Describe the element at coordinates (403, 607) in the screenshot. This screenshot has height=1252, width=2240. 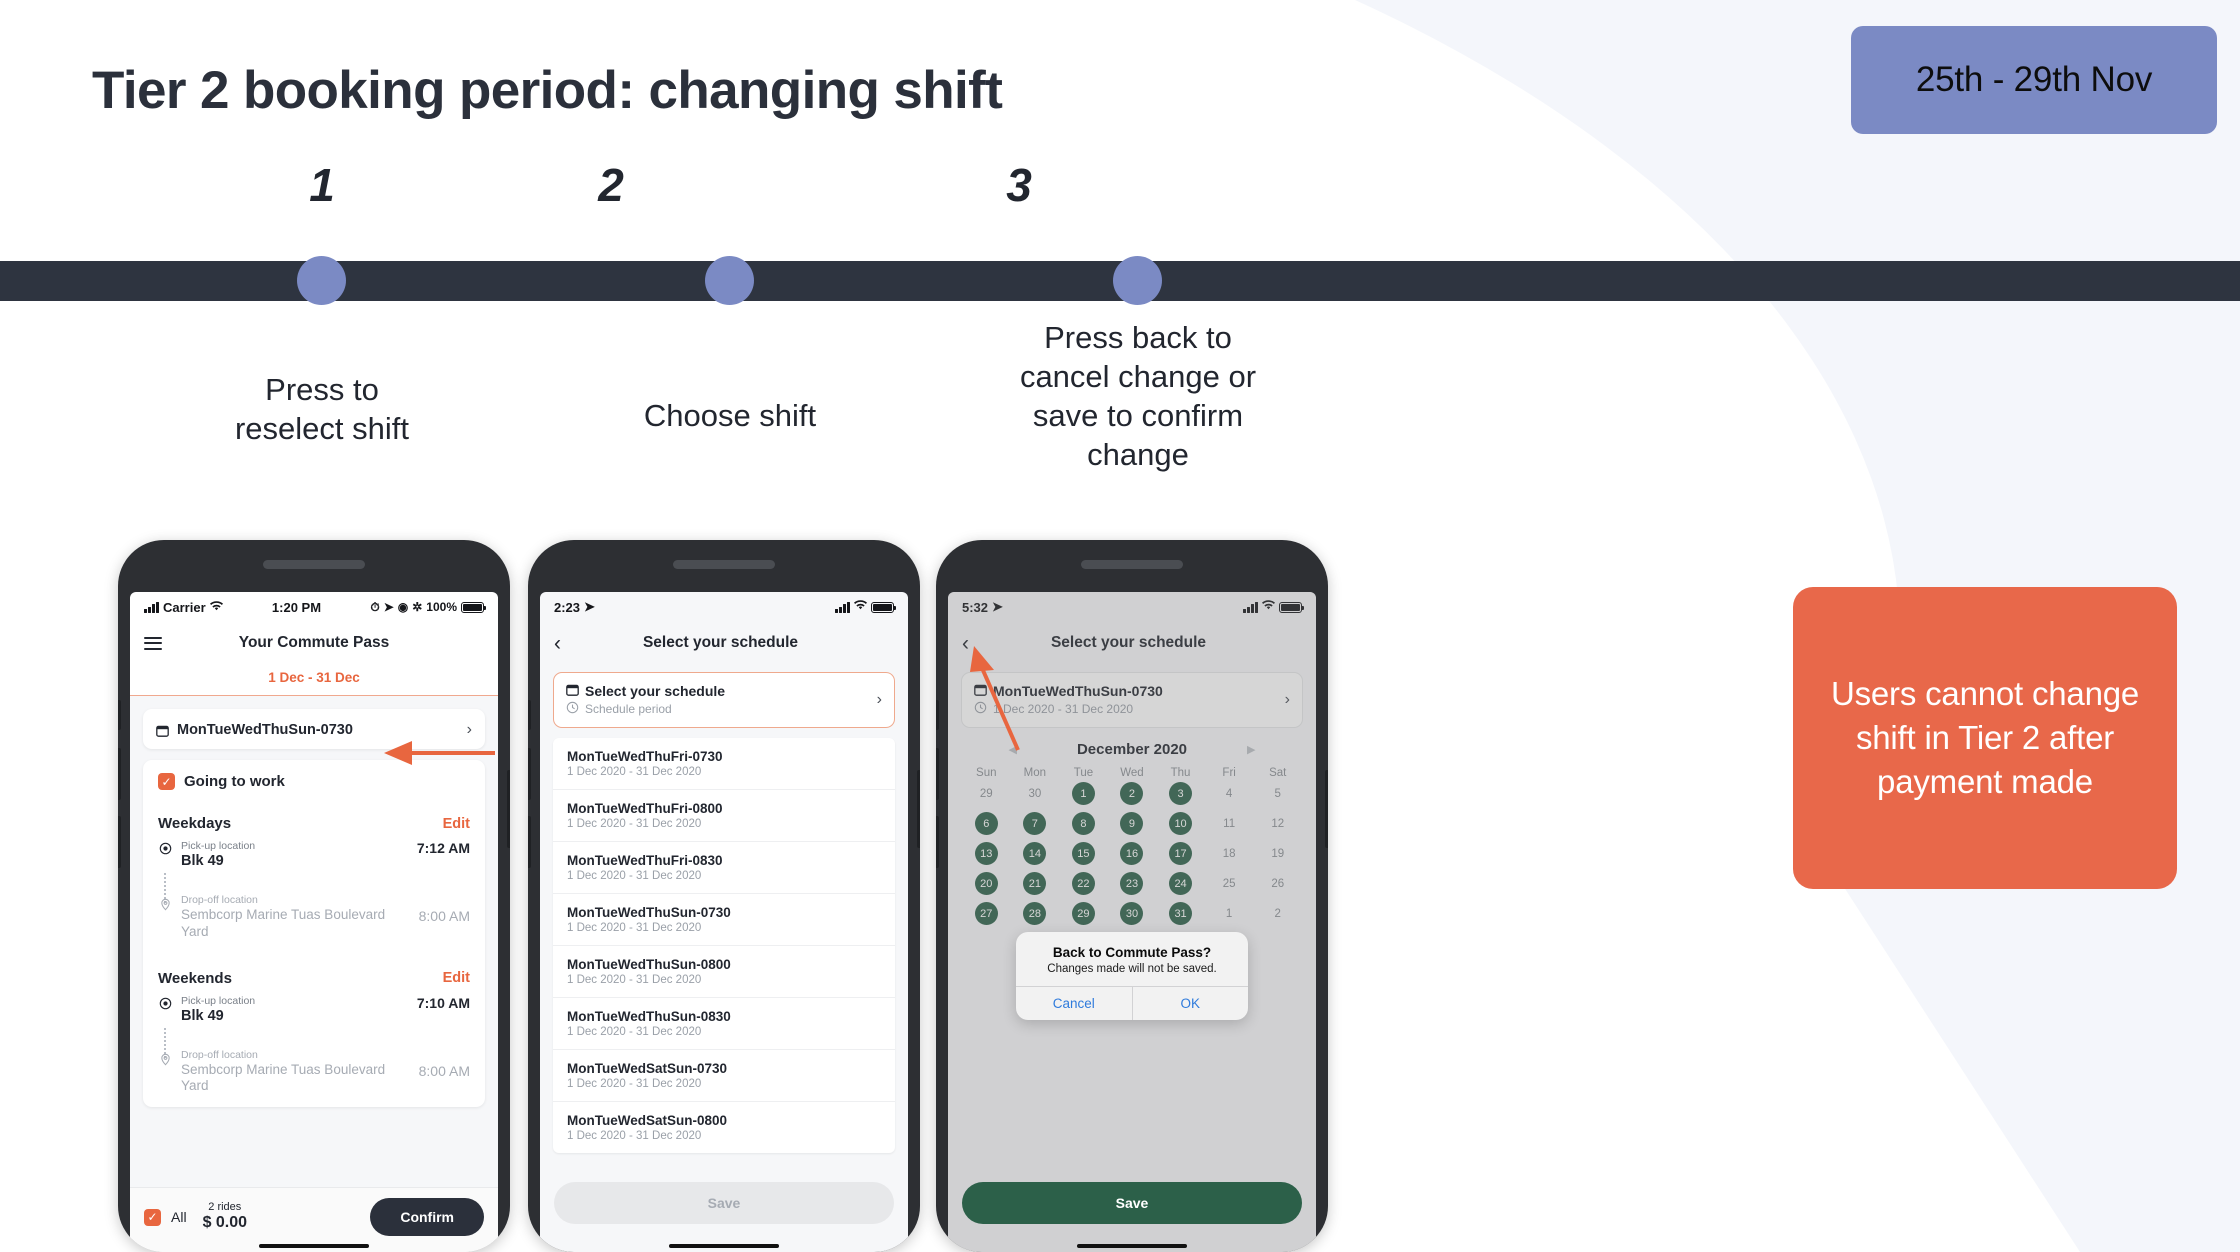
I see `do-not-disturb-icon: ◉` at that location.